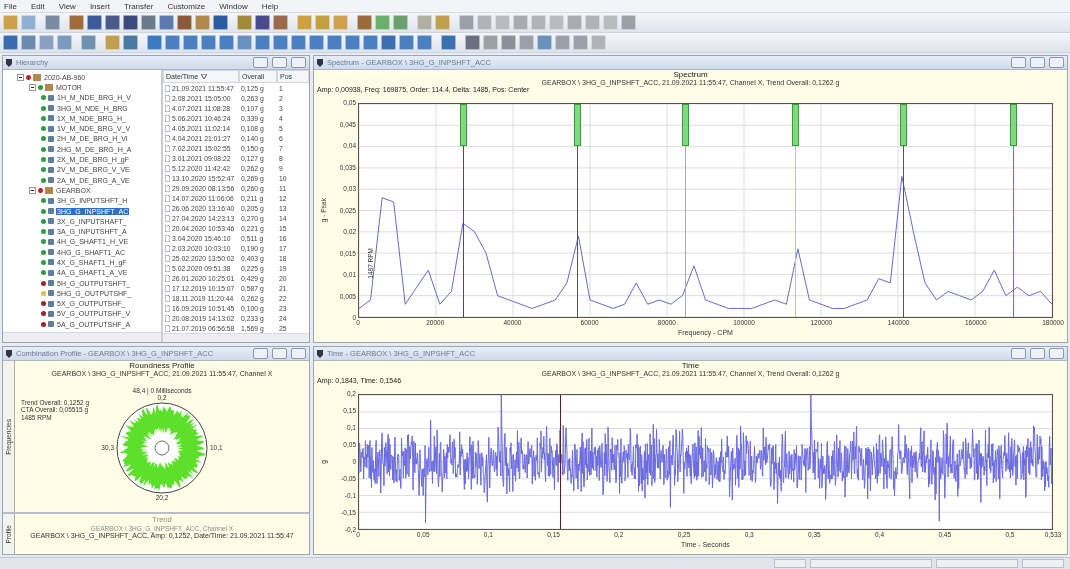 The height and width of the screenshot is (569, 1070). Describe the element at coordinates (690, 365) in the screenshot. I see `chart-title: Time` at that location.